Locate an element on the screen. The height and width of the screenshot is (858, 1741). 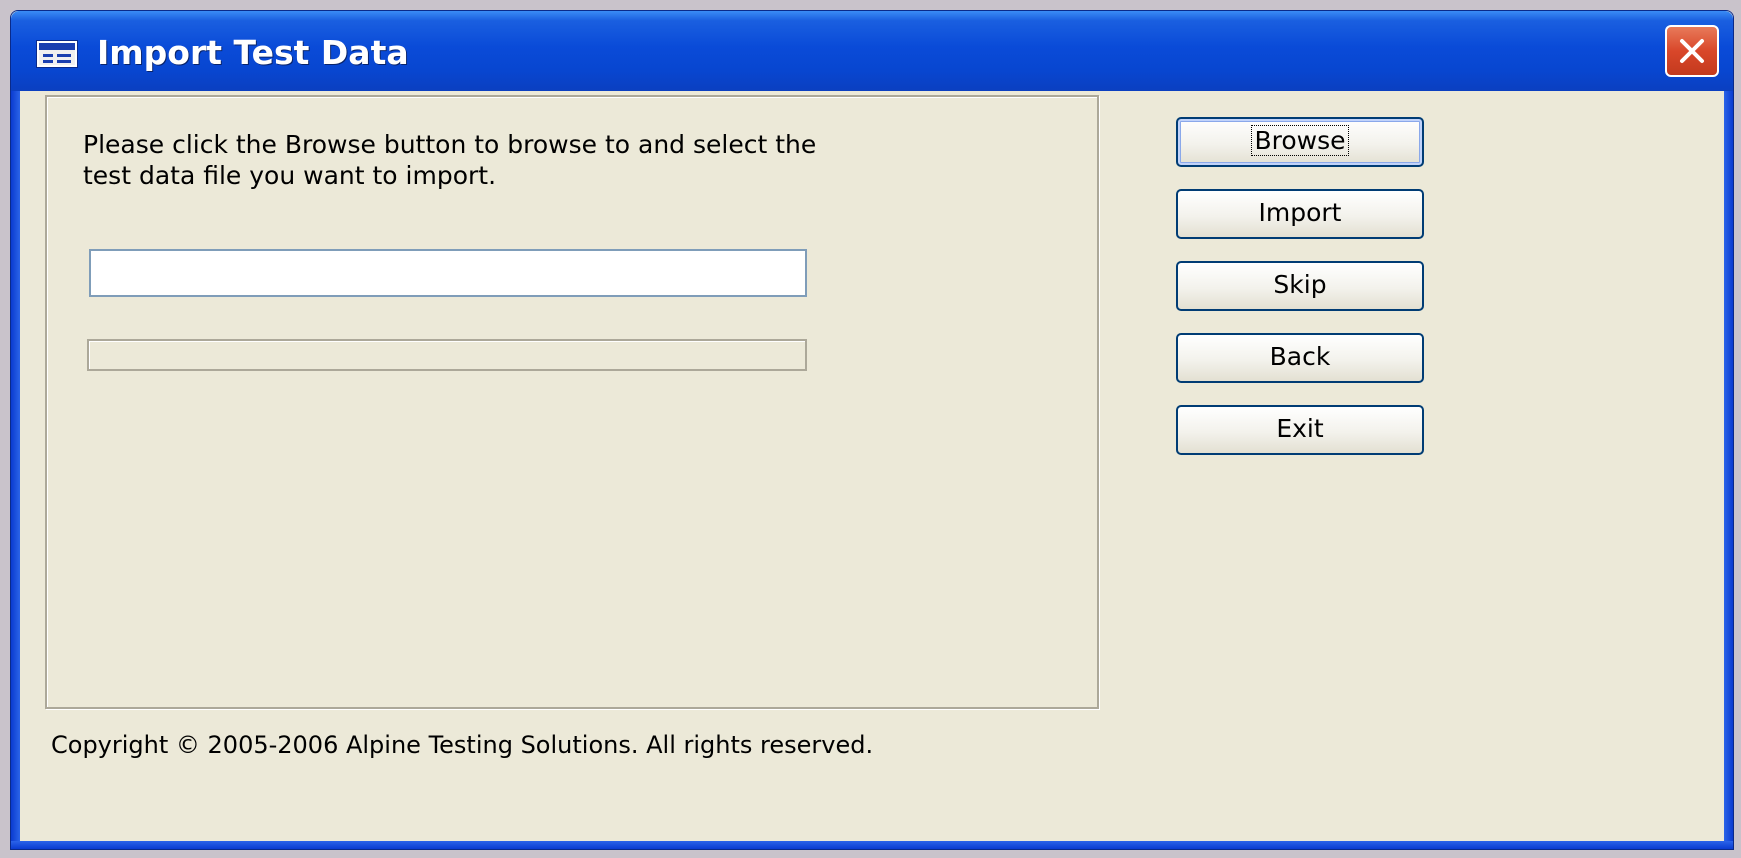
exit-button-label: Exit is located at coordinates (1300, 428).